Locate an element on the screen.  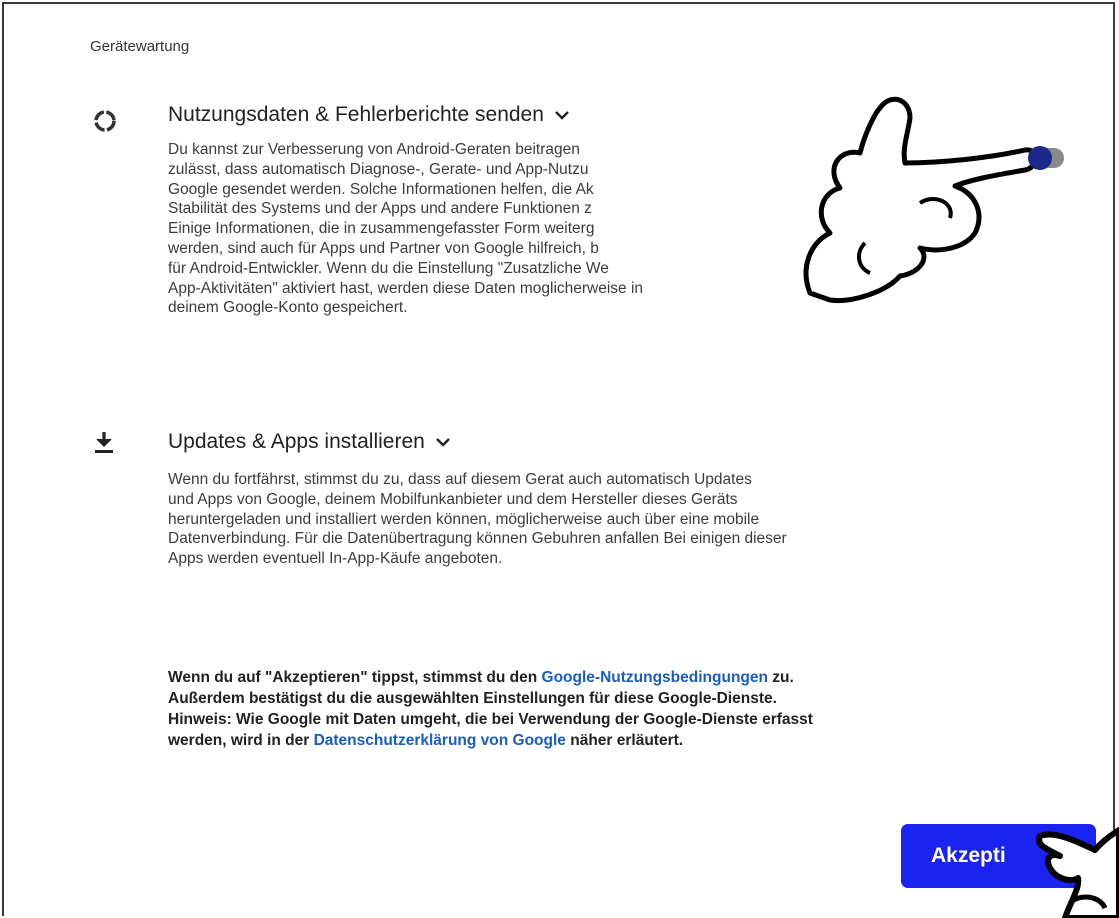
download-icon is located at coordinates (104, 442).